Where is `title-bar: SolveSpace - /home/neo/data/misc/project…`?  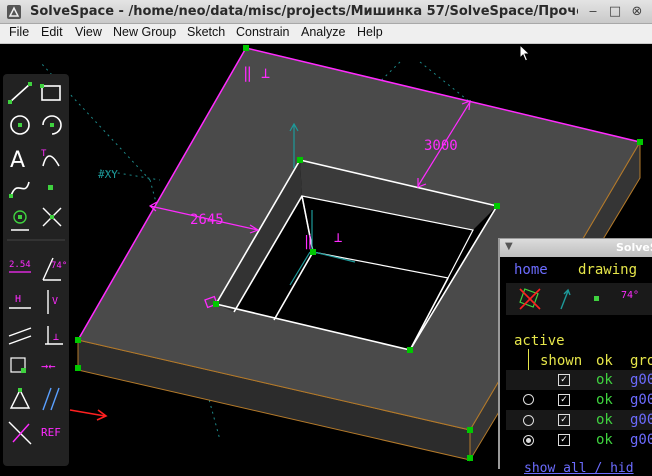 title-bar: SolveSpace - /home/neo/data/misc/project… is located at coordinates (326, 12).